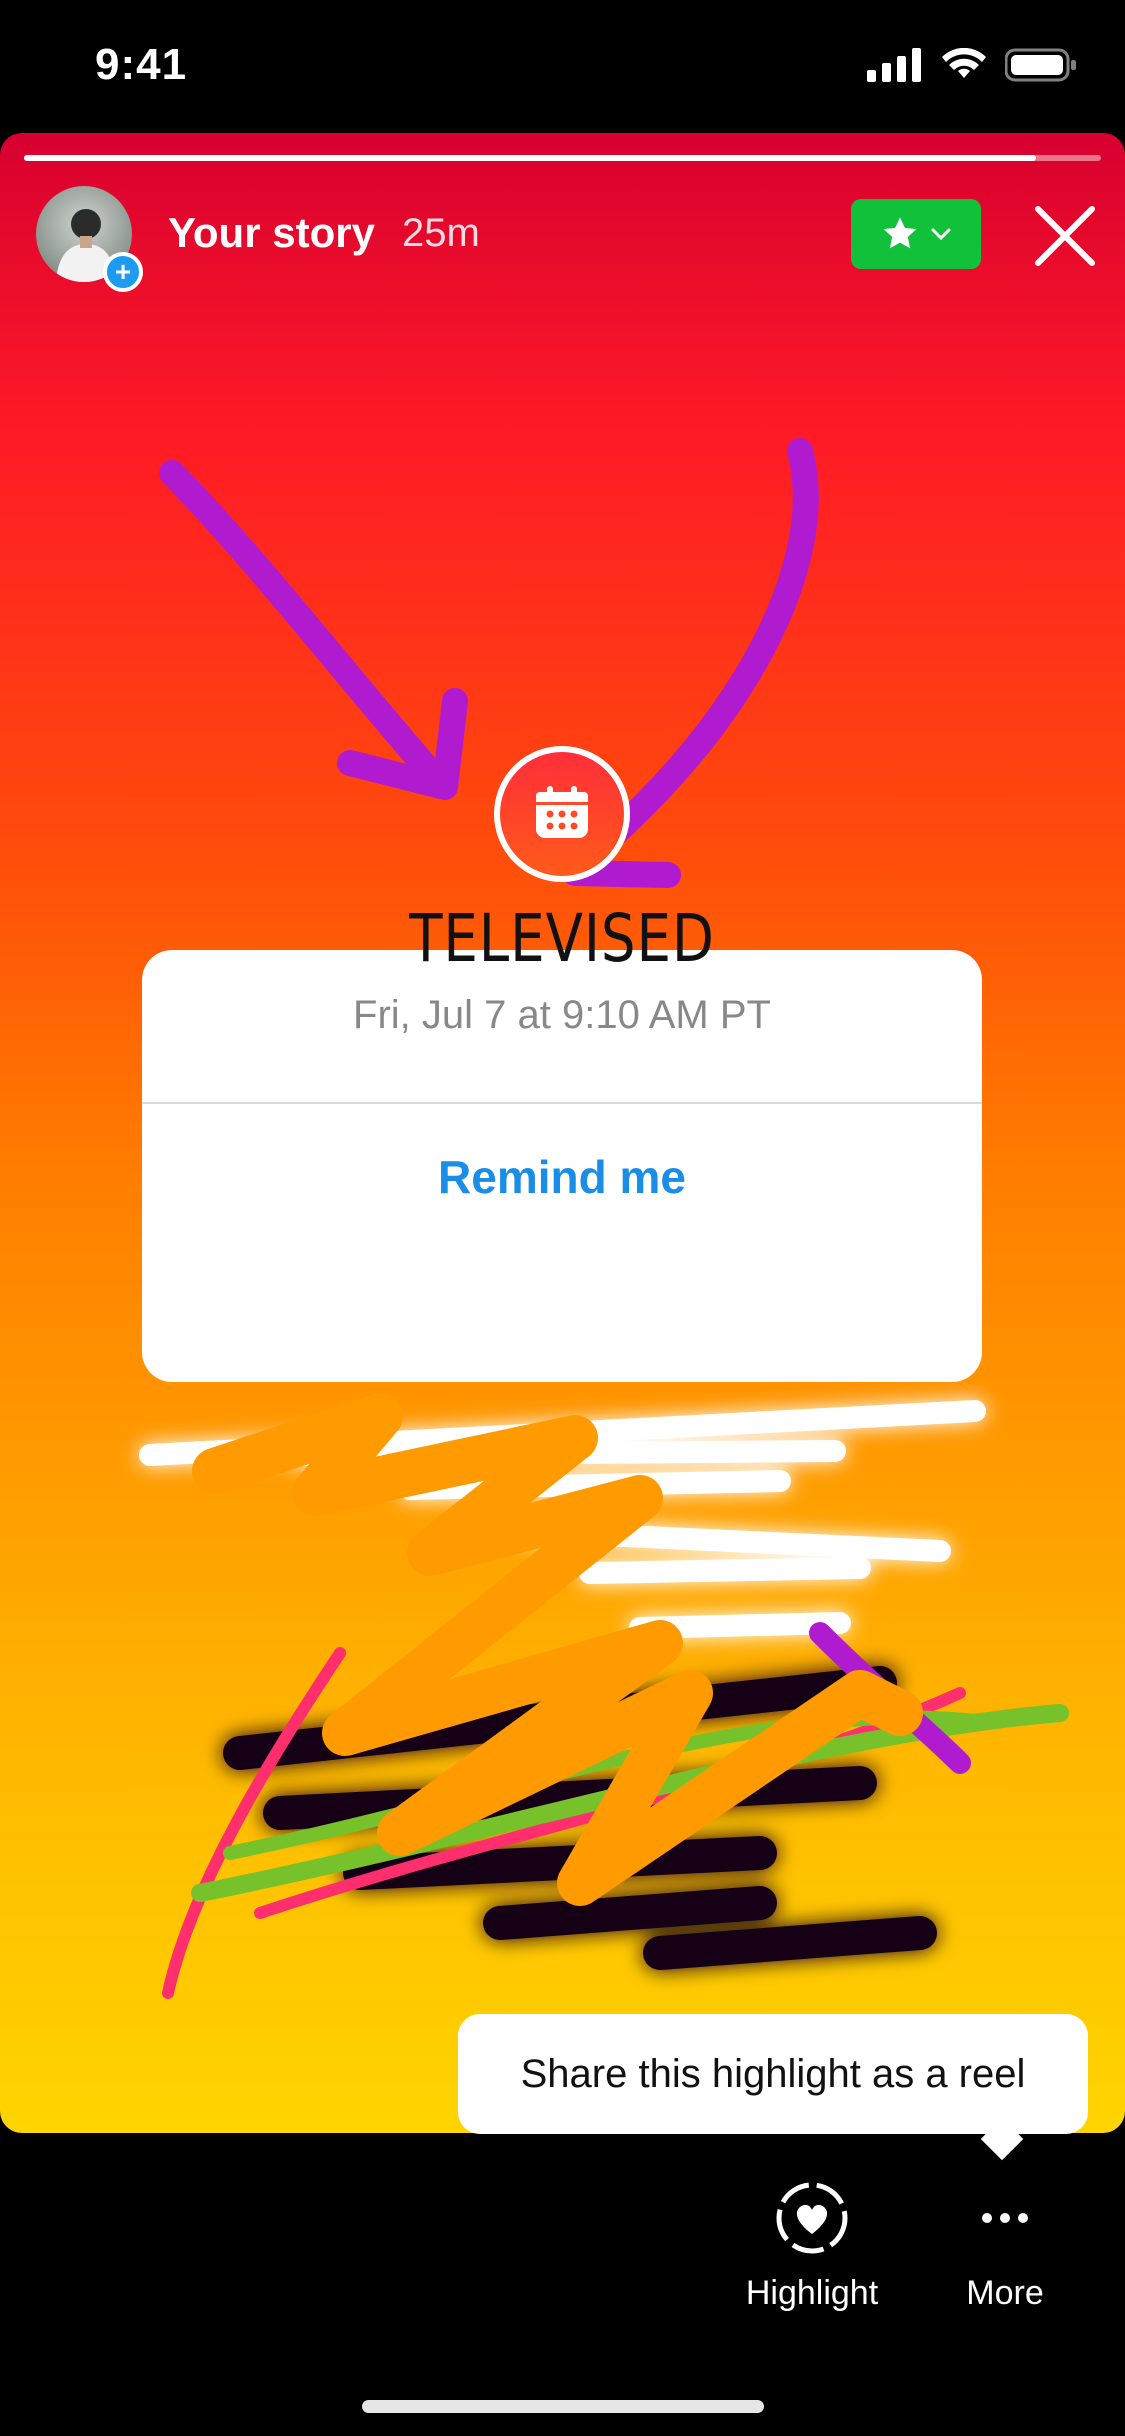 This screenshot has width=1125, height=2436. Describe the element at coordinates (812, 2218) in the screenshot. I see `highlight-heart-icon` at that location.